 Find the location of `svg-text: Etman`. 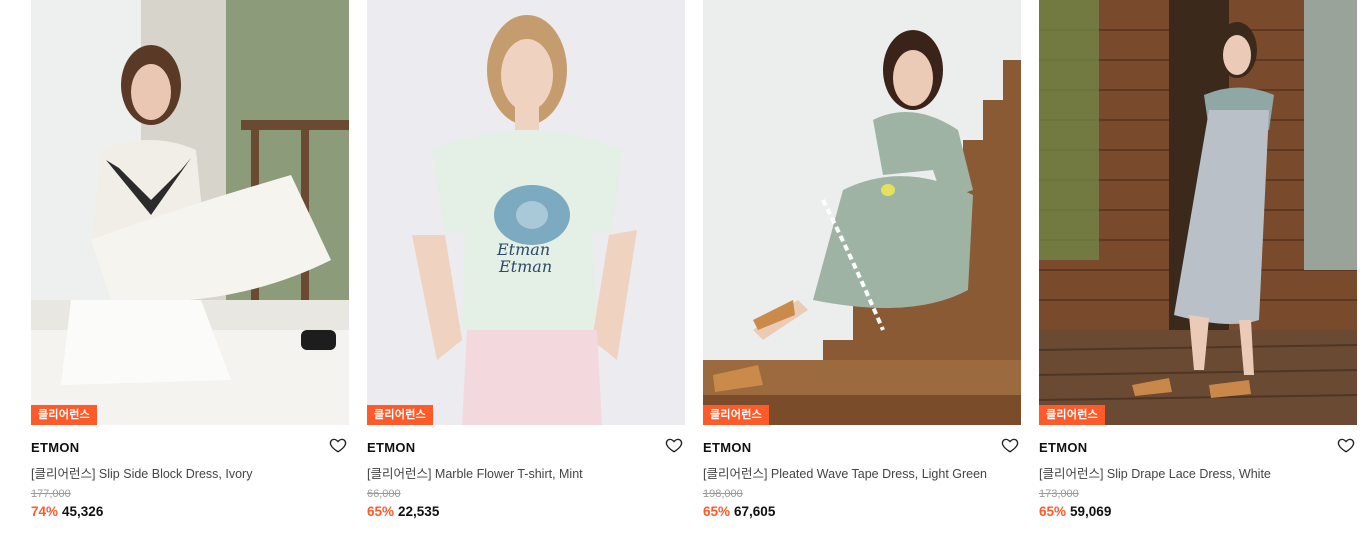

svg-text: Etman is located at coordinates (525, 266).